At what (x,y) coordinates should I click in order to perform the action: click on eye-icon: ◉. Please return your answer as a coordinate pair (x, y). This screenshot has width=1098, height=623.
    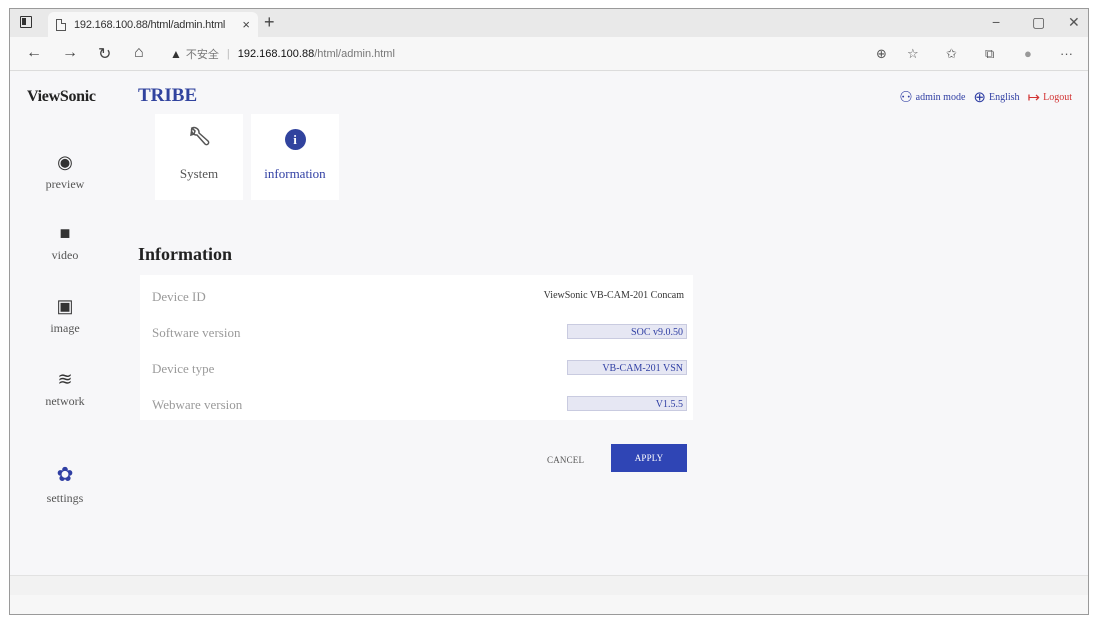
    Looking at the image, I should click on (65, 162).